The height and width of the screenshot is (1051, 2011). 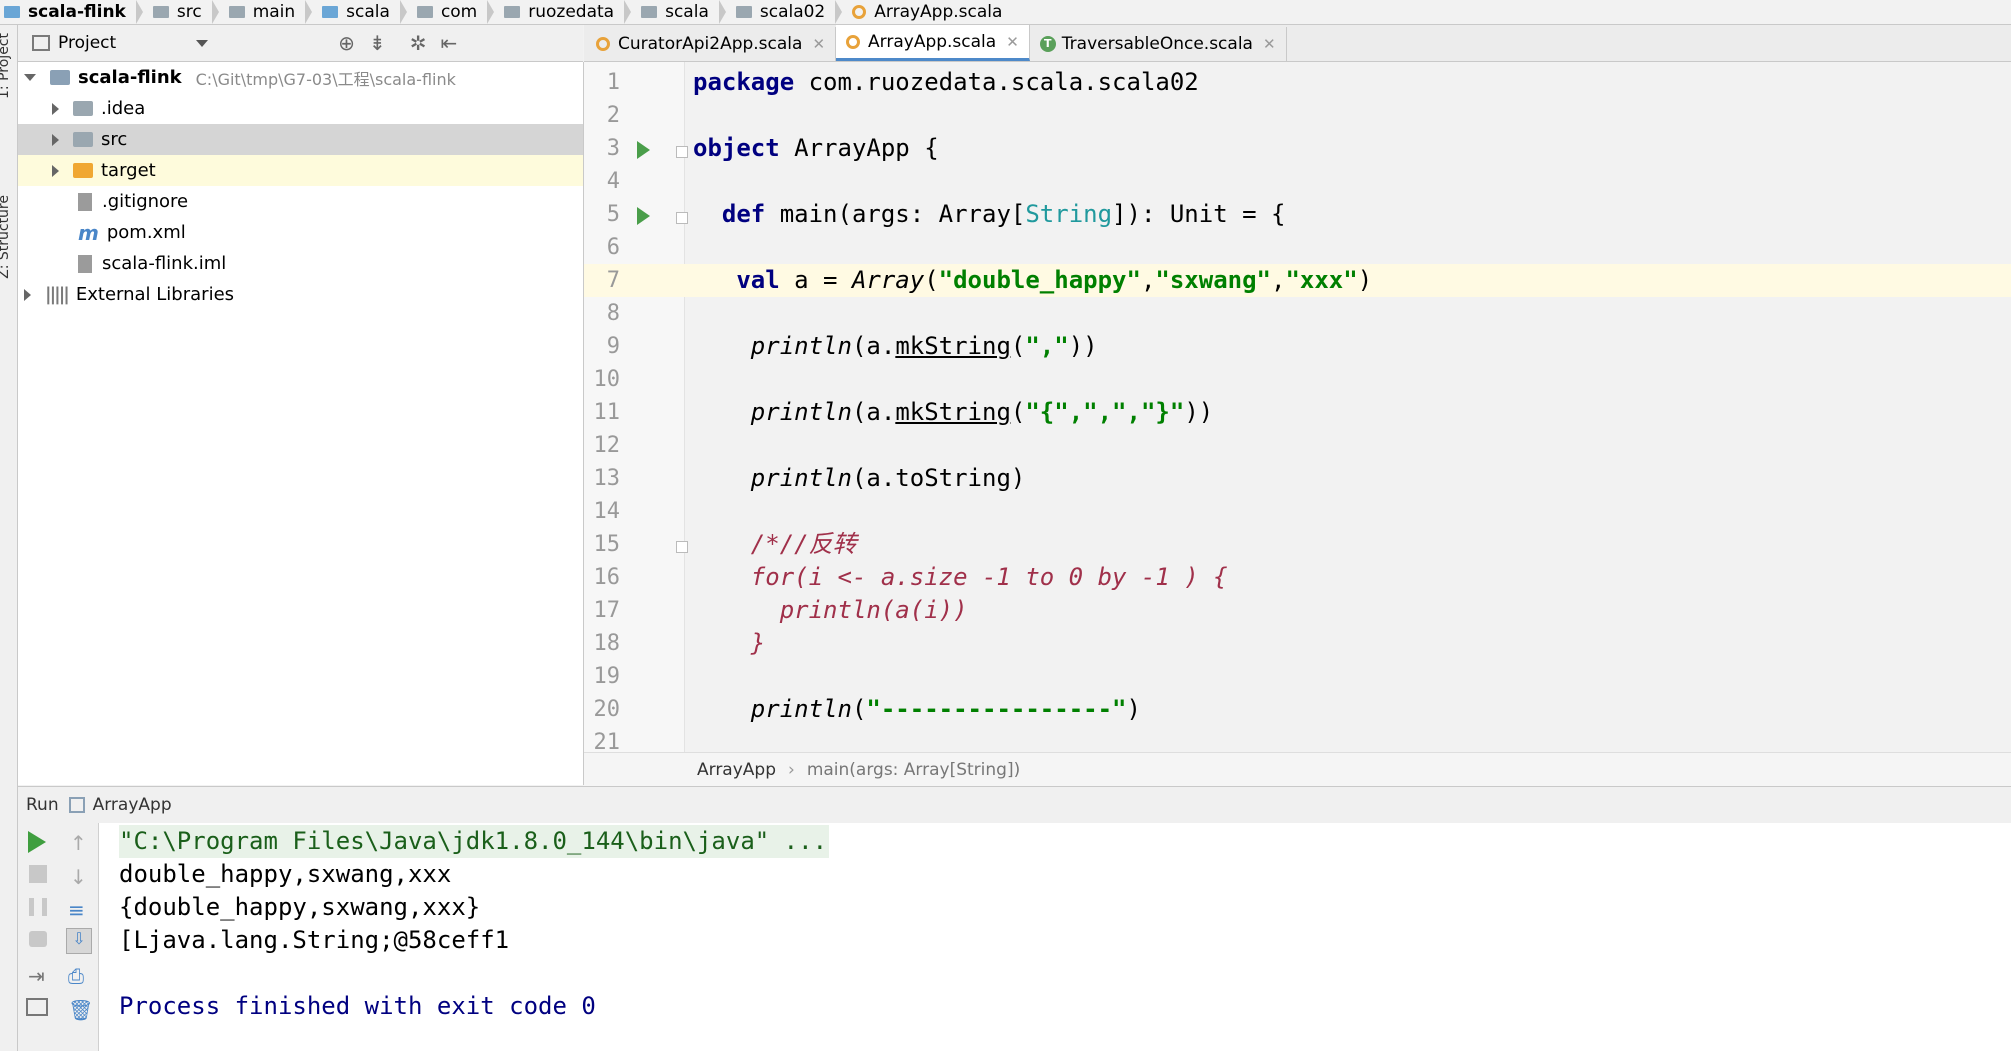 I want to click on breadcrumb-item-main: main, so click(x=271, y=12).